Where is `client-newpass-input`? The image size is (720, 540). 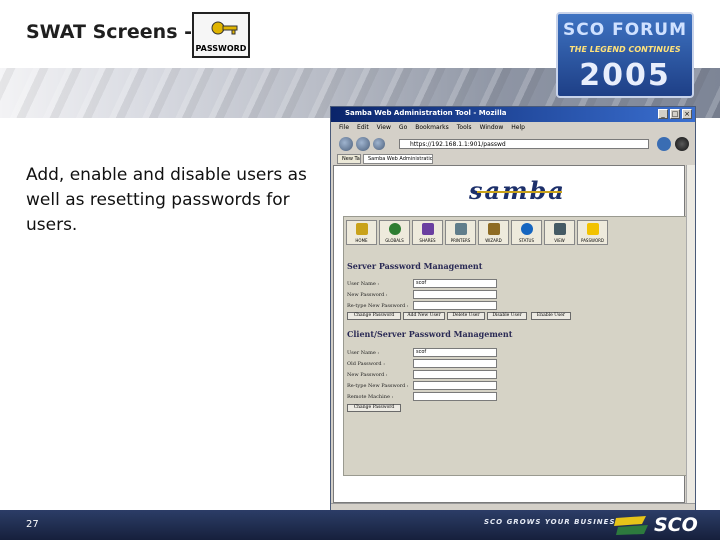 client-newpass-input is located at coordinates (455, 374).